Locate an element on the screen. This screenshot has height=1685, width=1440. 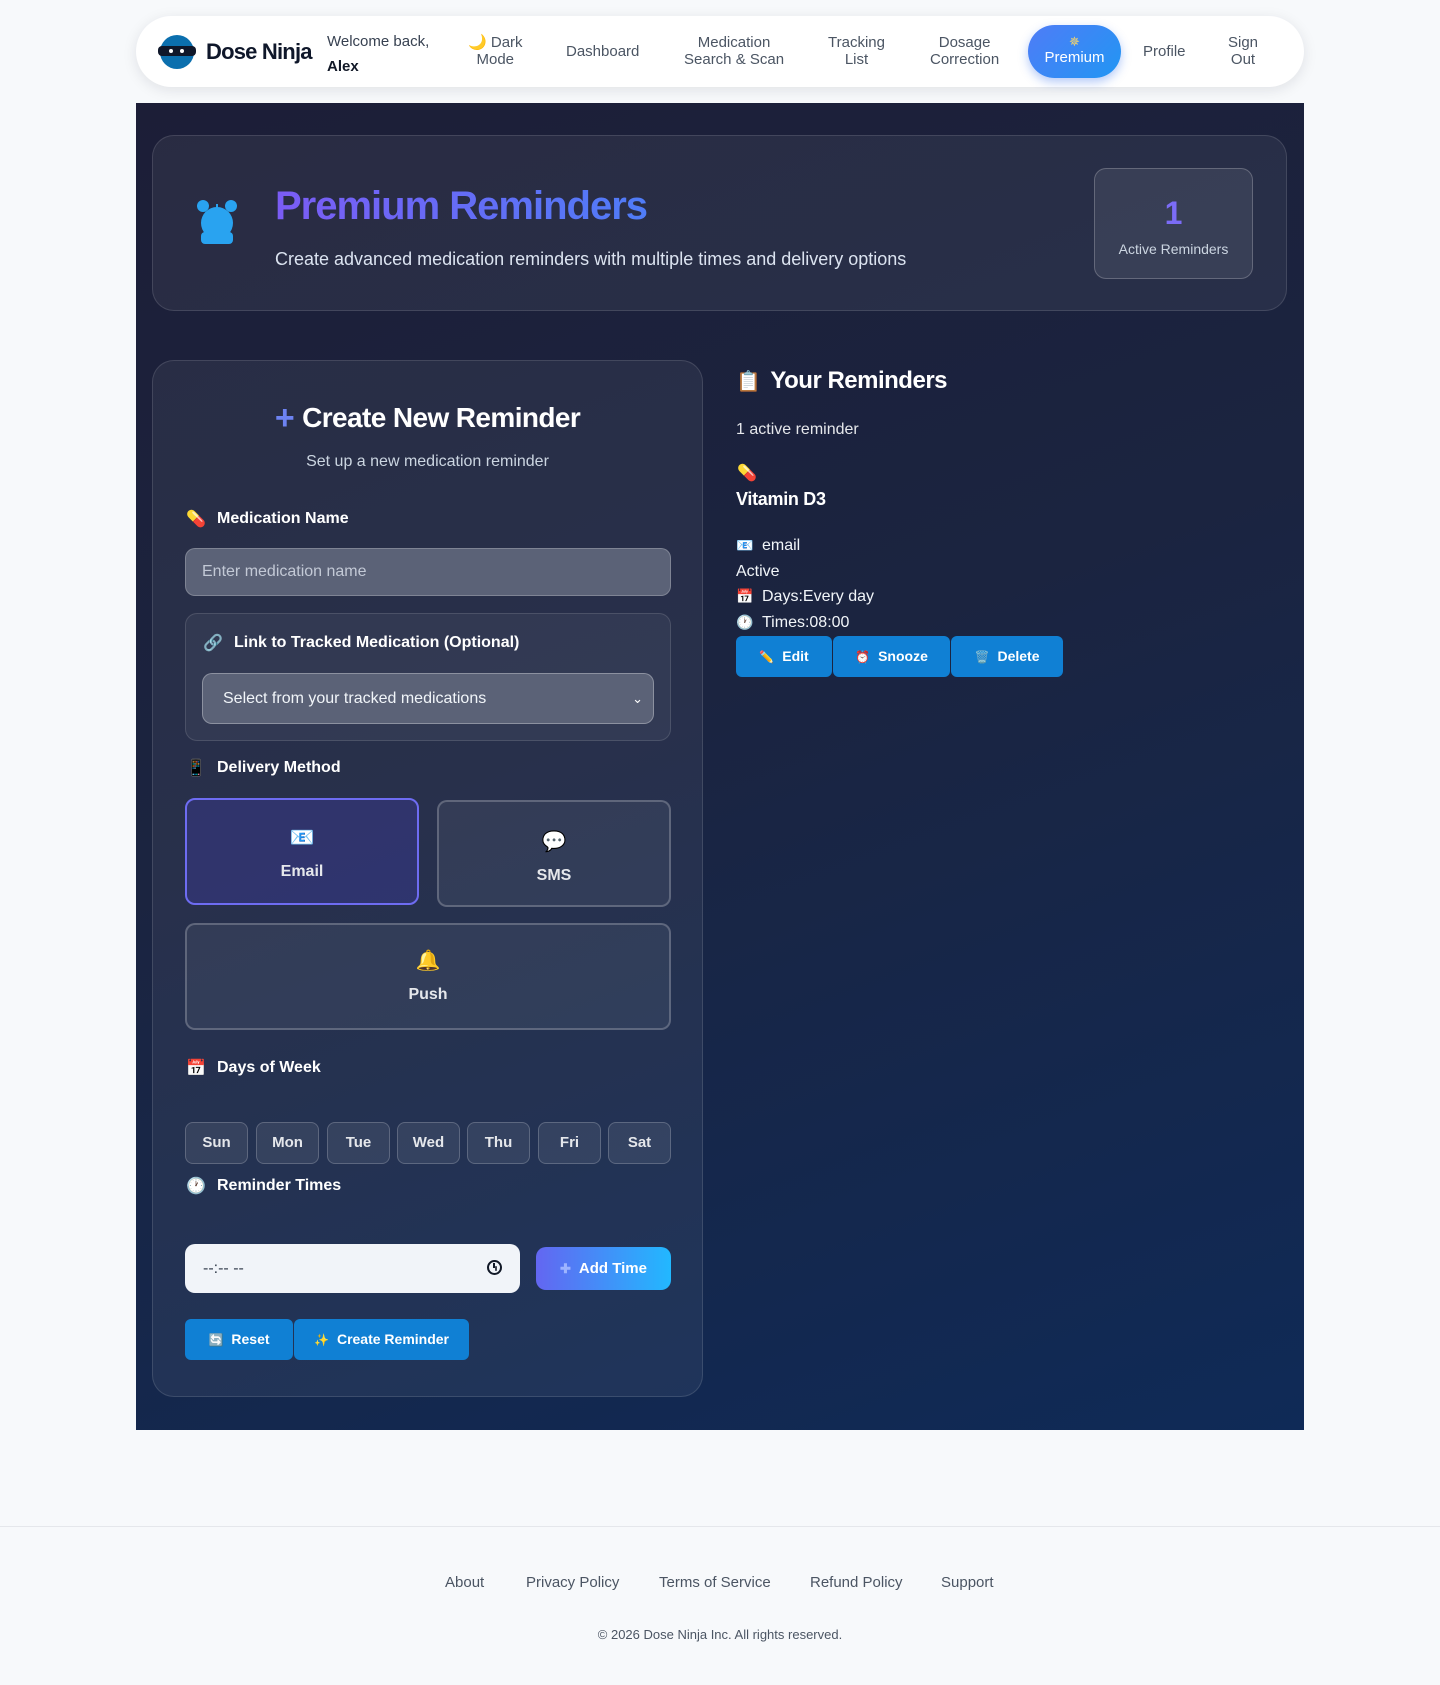
nav-dosage-correction: Dosage Correction is located at coordinates (964, 51).